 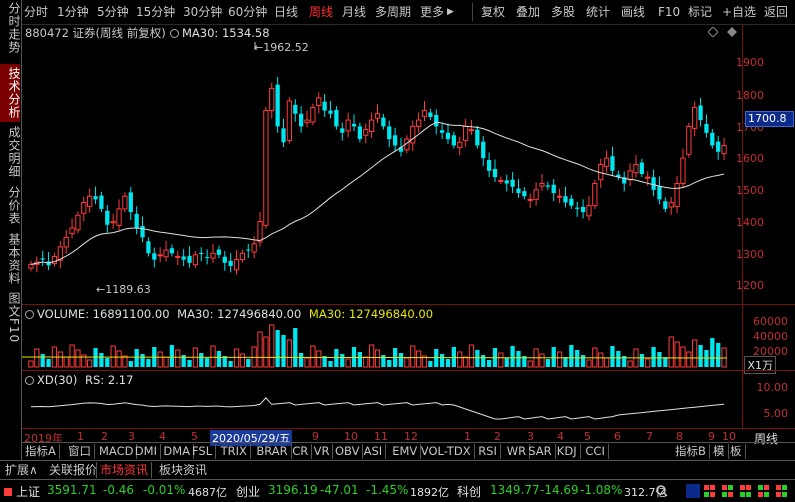 I want to click on indicator--a: 指标A, so click(x=41, y=451).